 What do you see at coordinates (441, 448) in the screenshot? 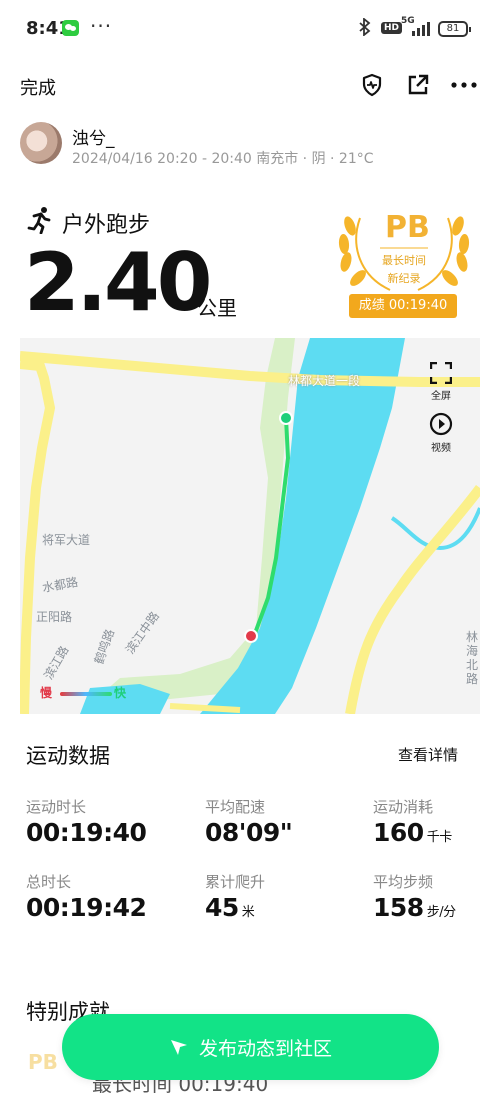
I see `video-label: 视频` at bounding box center [441, 448].